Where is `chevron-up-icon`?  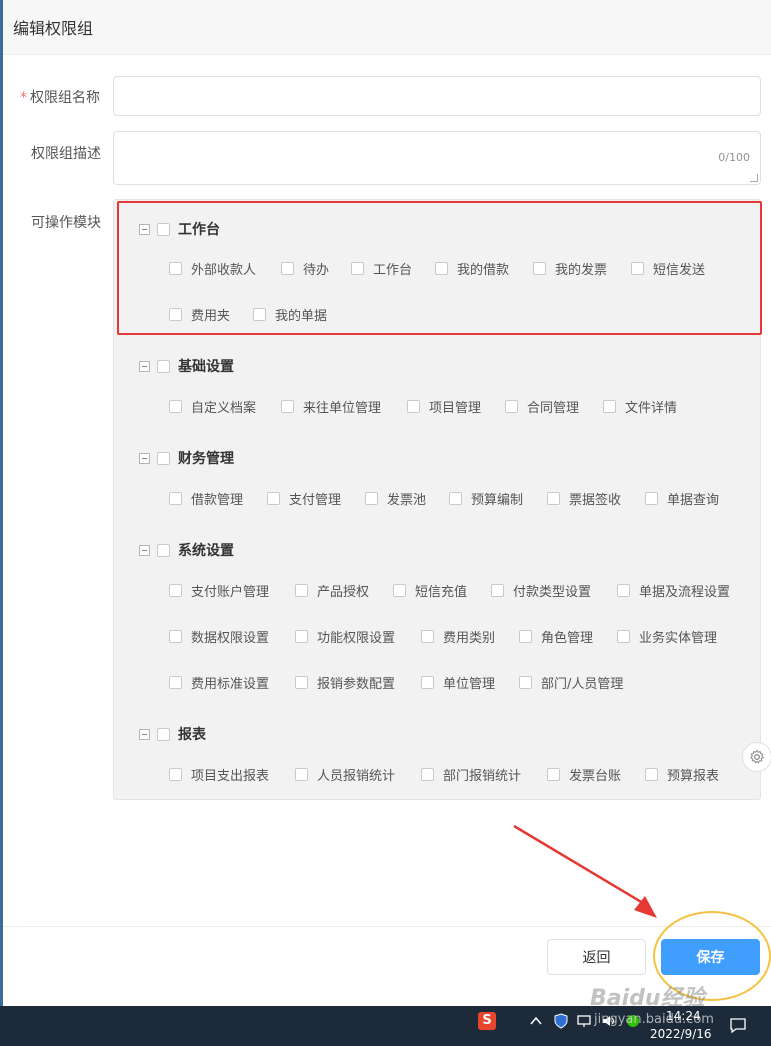 chevron-up-icon is located at coordinates (536, 1021).